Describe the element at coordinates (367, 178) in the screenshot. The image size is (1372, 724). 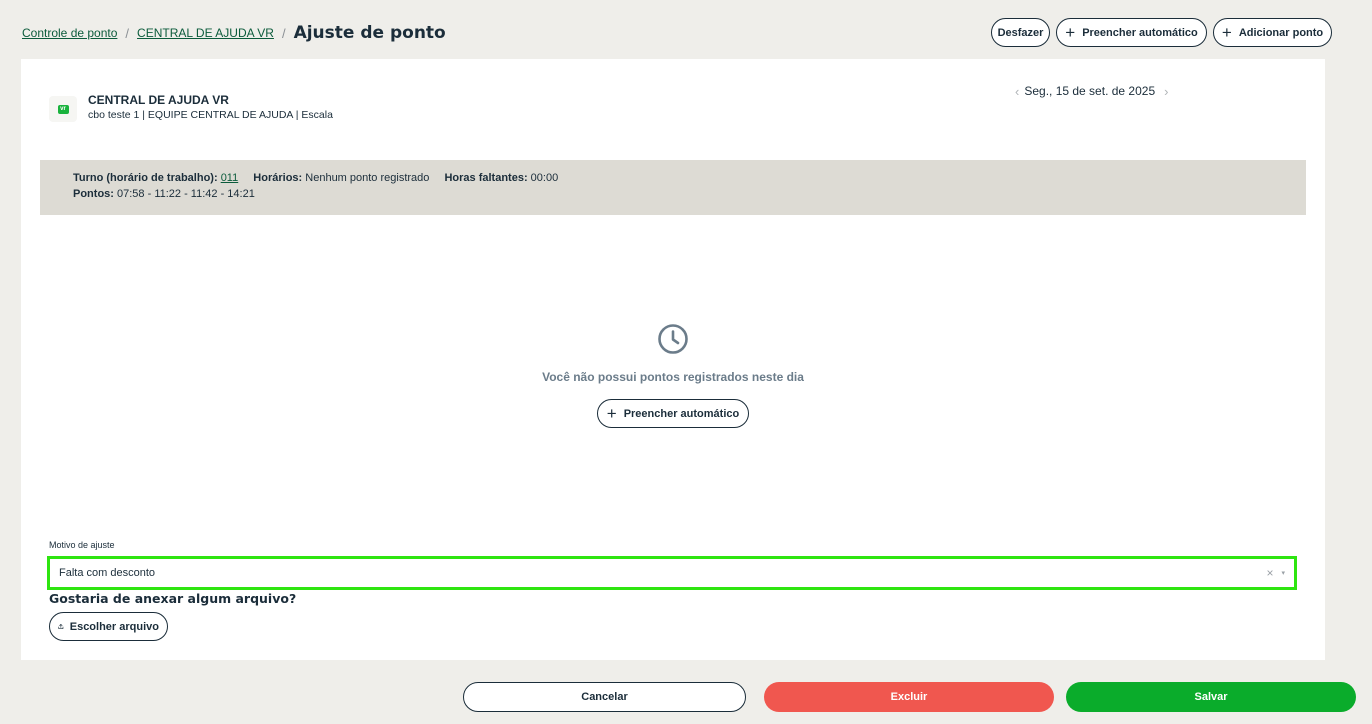
I see `horarios-value: Nenhum ponto registrado` at that location.